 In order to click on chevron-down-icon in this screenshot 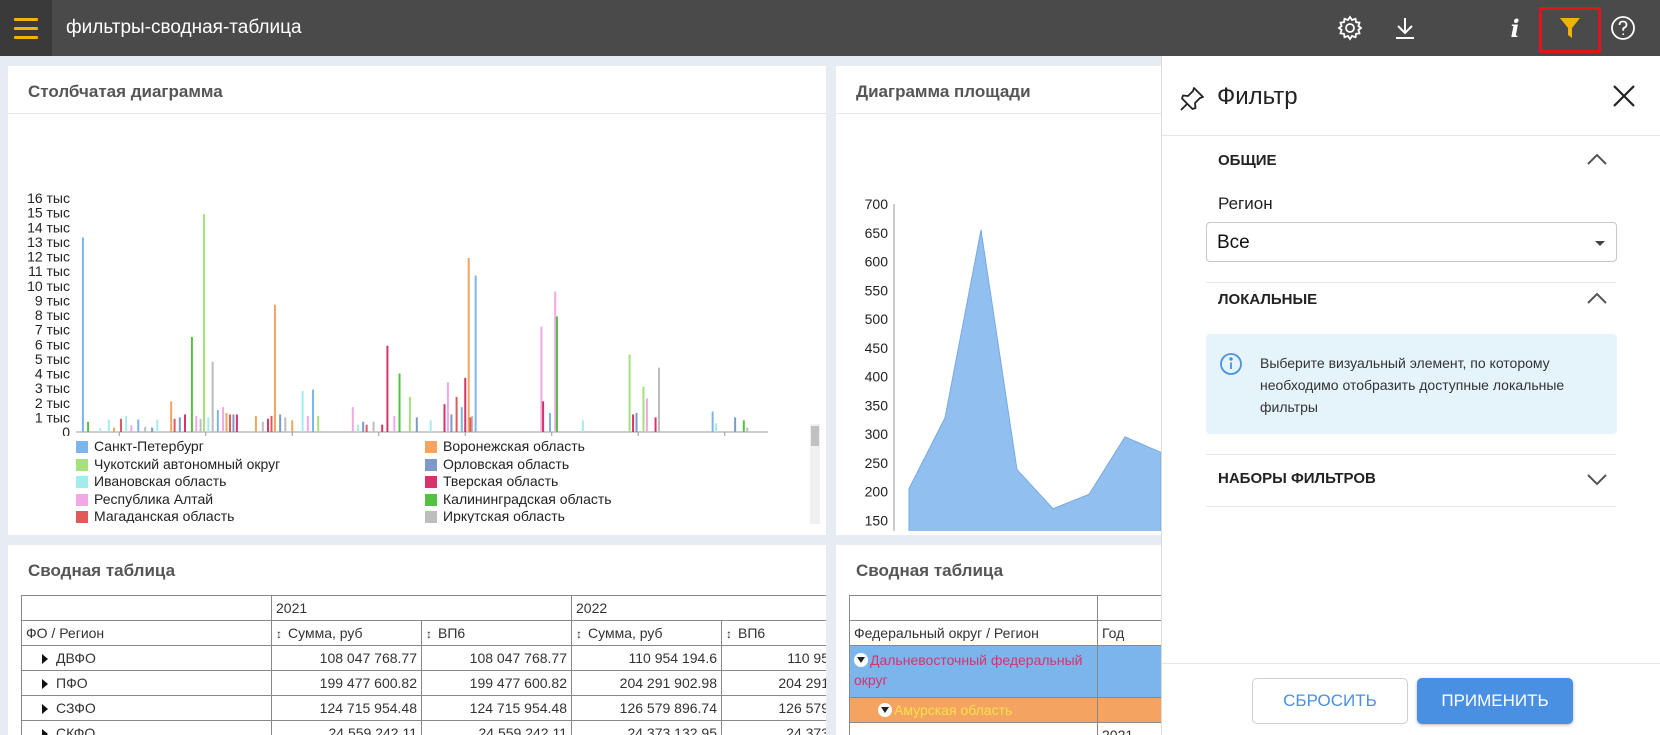, I will do `click(1597, 479)`.